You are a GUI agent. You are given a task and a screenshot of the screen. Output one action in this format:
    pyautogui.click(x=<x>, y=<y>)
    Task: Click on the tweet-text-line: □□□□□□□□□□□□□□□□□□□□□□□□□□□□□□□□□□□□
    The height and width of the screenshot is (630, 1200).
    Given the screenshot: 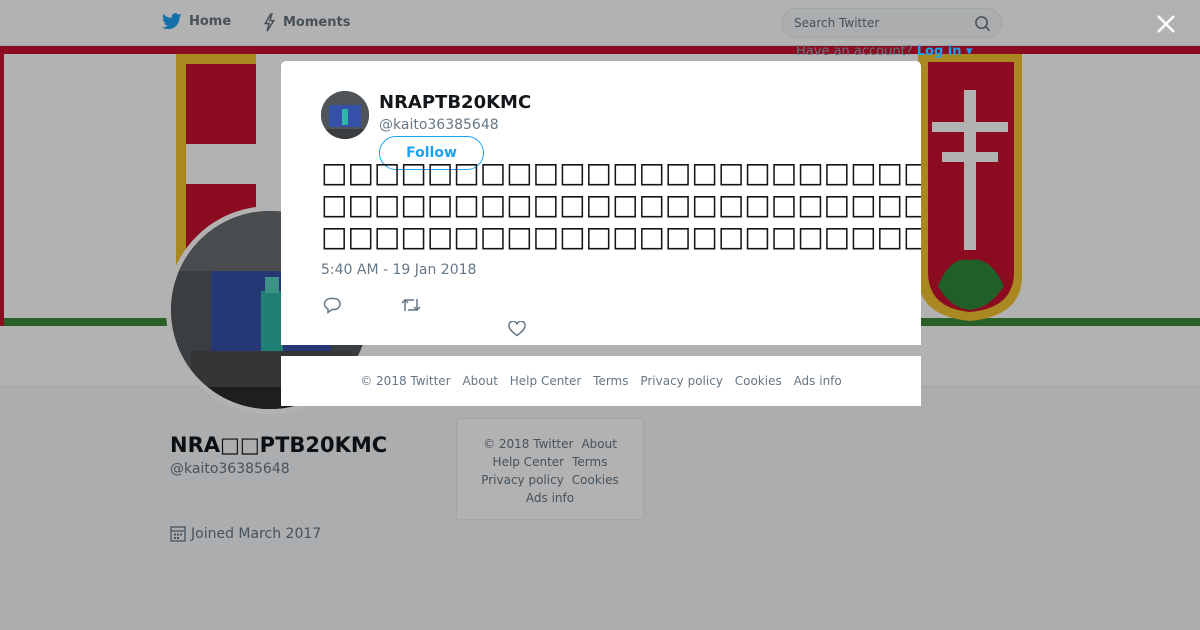 What is the action you would take?
    pyautogui.click(x=621, y=204)
    